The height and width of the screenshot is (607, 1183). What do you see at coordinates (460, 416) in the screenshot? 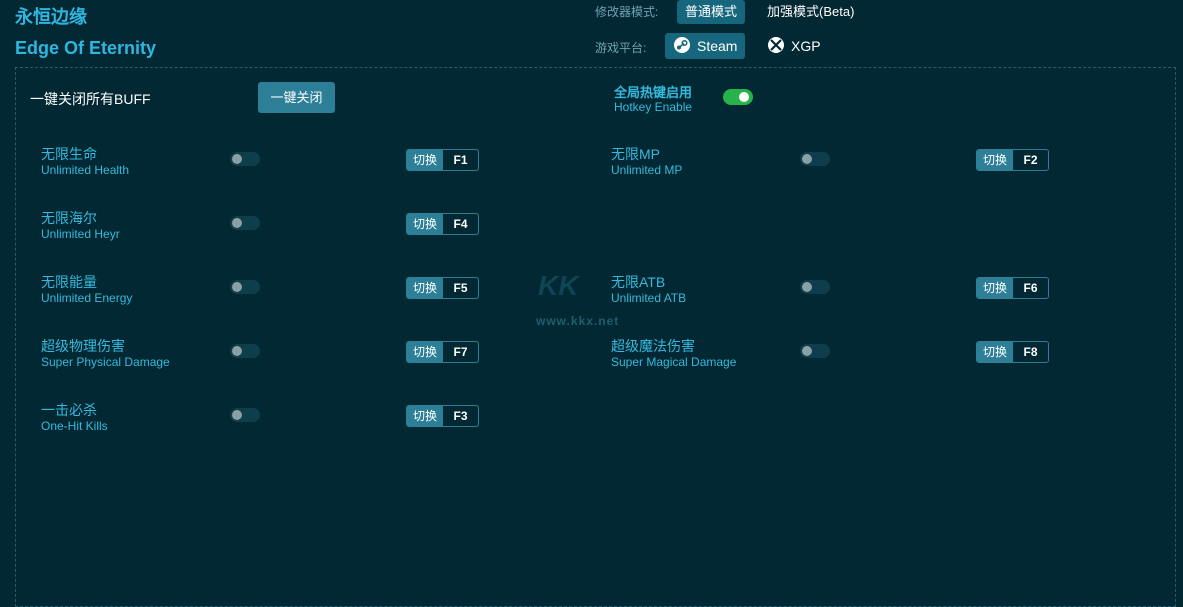
I see `hotkey-key: F3` at bounding box center [460, 416].